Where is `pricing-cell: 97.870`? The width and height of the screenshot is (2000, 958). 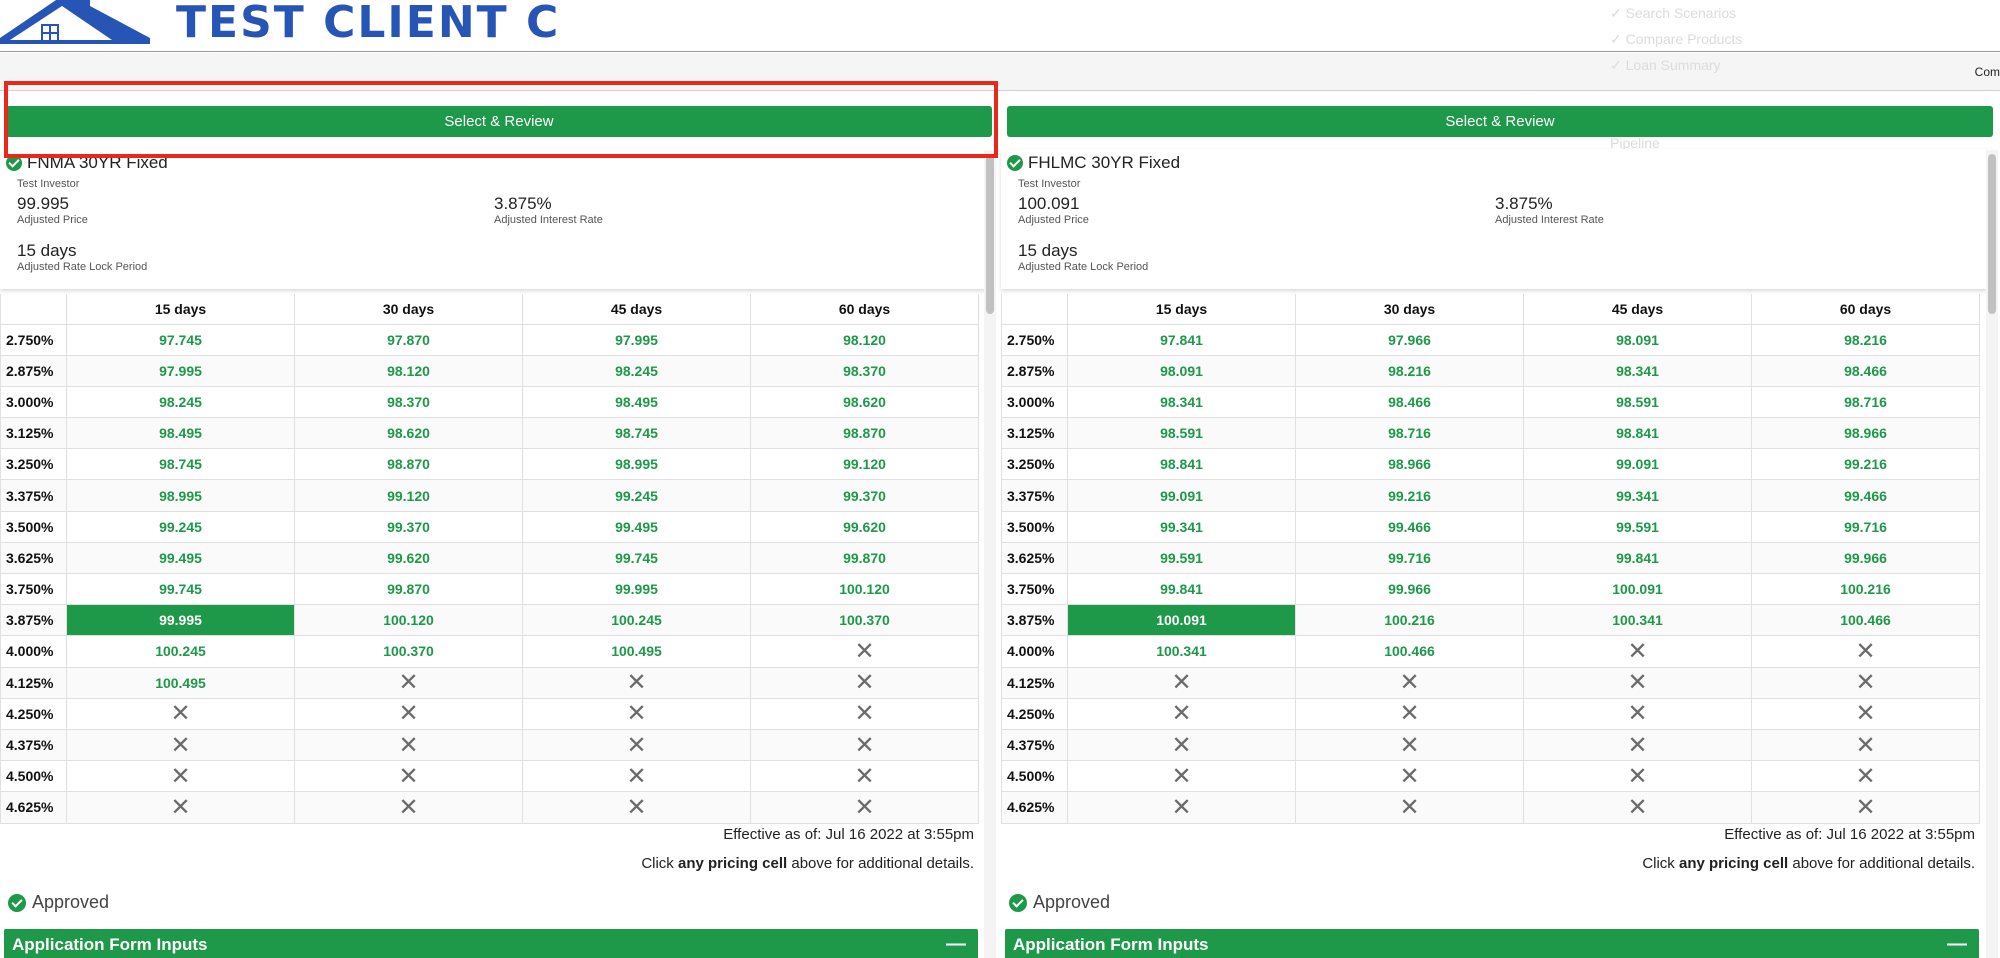 pricing-cell: 97.870 is located at coordinates (408, 339).